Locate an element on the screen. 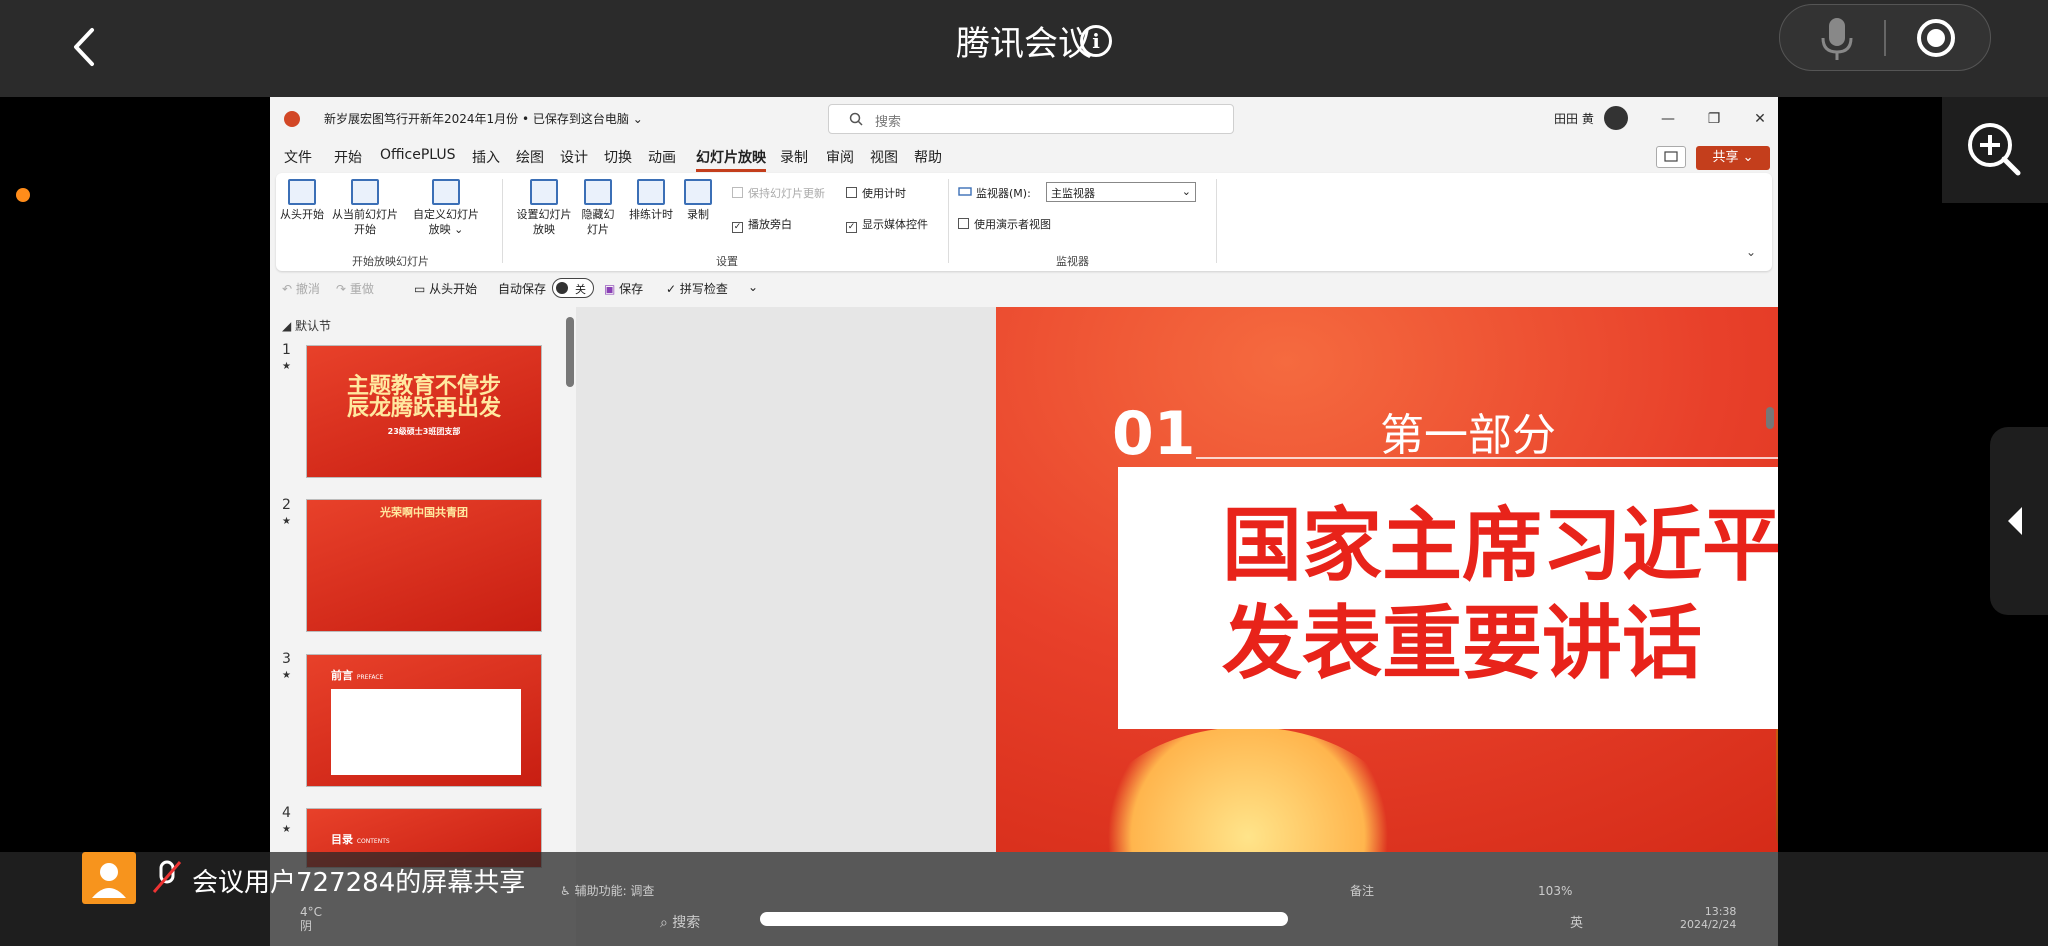 The width and height of the screenshot is (2048, 946). minimize-button: — is located at coordinates (1668, 119).